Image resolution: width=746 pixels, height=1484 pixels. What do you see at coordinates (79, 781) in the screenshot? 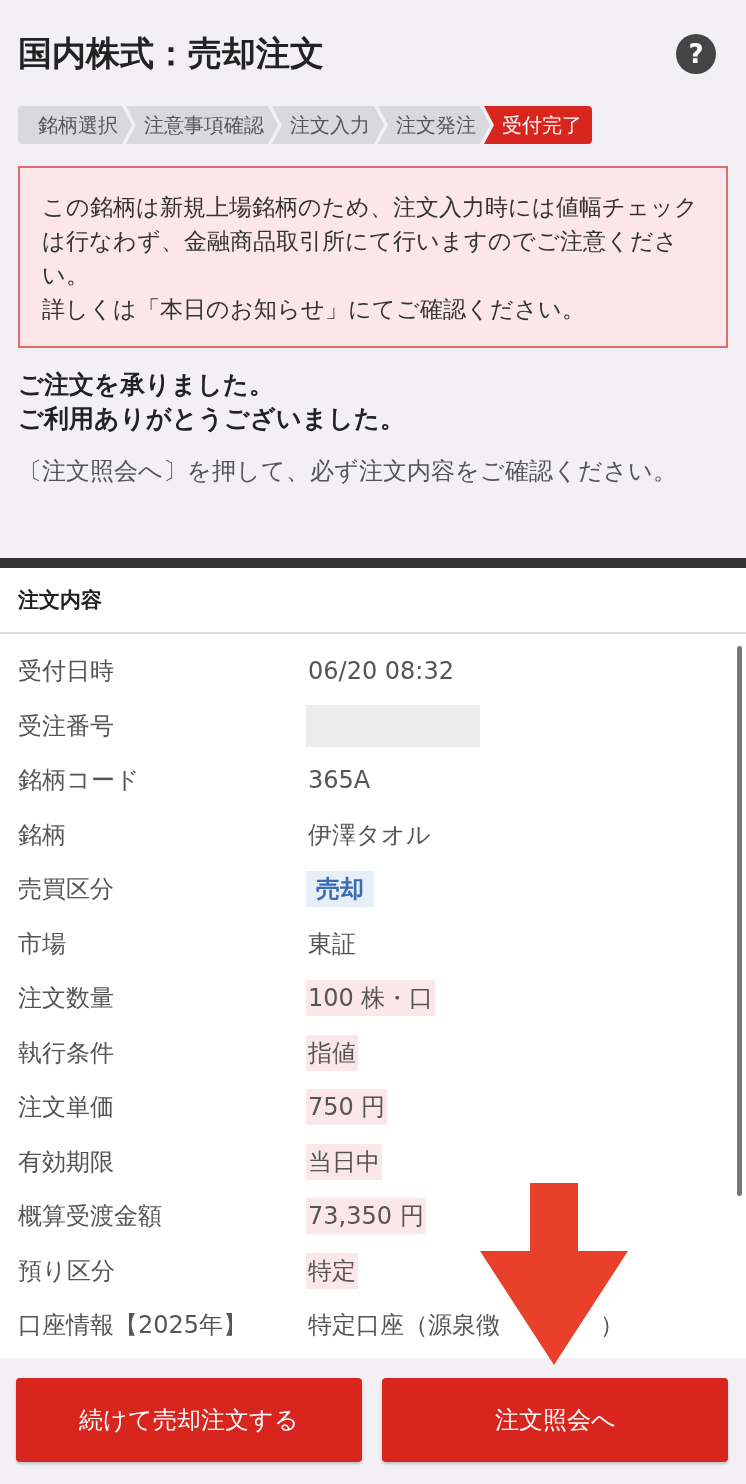
I see `field-label: 銘柄コード` at bounding box center [79, 781].